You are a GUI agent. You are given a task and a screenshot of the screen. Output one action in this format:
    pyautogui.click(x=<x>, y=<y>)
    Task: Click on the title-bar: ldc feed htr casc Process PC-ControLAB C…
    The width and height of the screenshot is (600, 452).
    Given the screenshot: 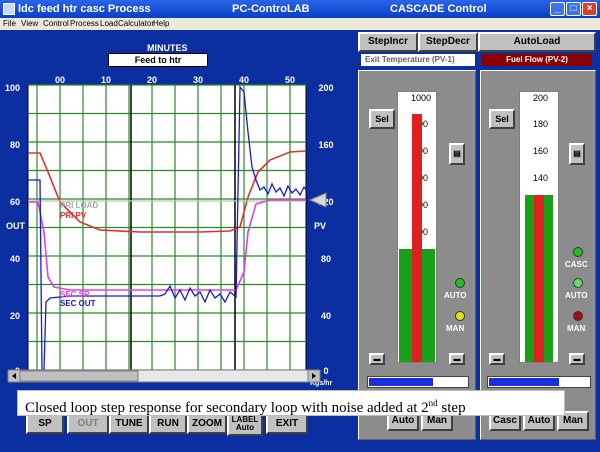 What is the action you would take?
    pyautogui.click(x=300, y=9)
    